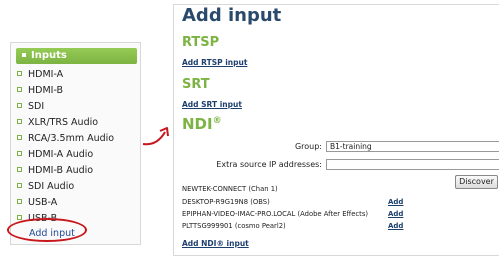  Describe the element at coordinates (214, 62) in the screenshot. I see `add-rtsp-input-link: Add RTSP input` at that location.